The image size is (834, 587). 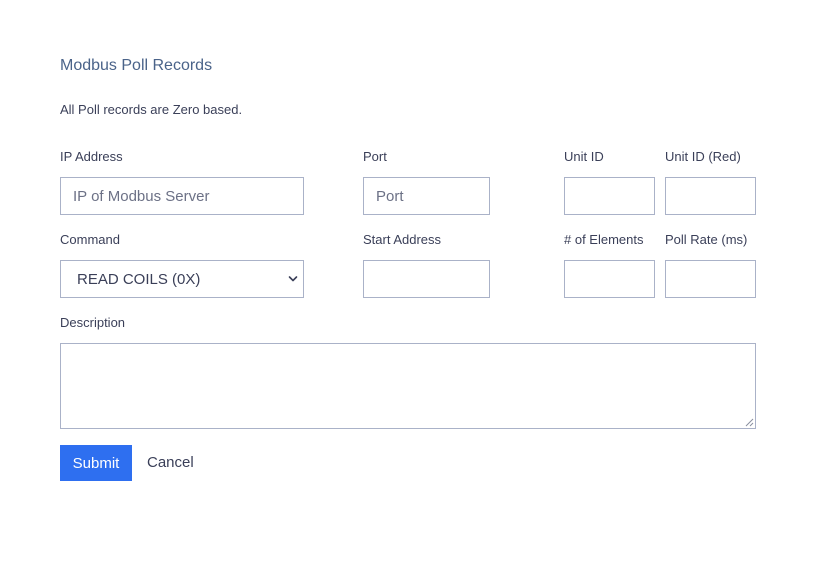 I want to click on description-label: Description, so click(x=93, y=322).